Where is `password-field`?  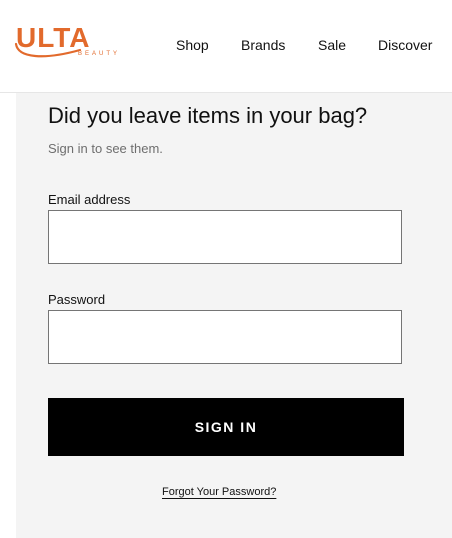 password-field is located at coordinates (225, 337).